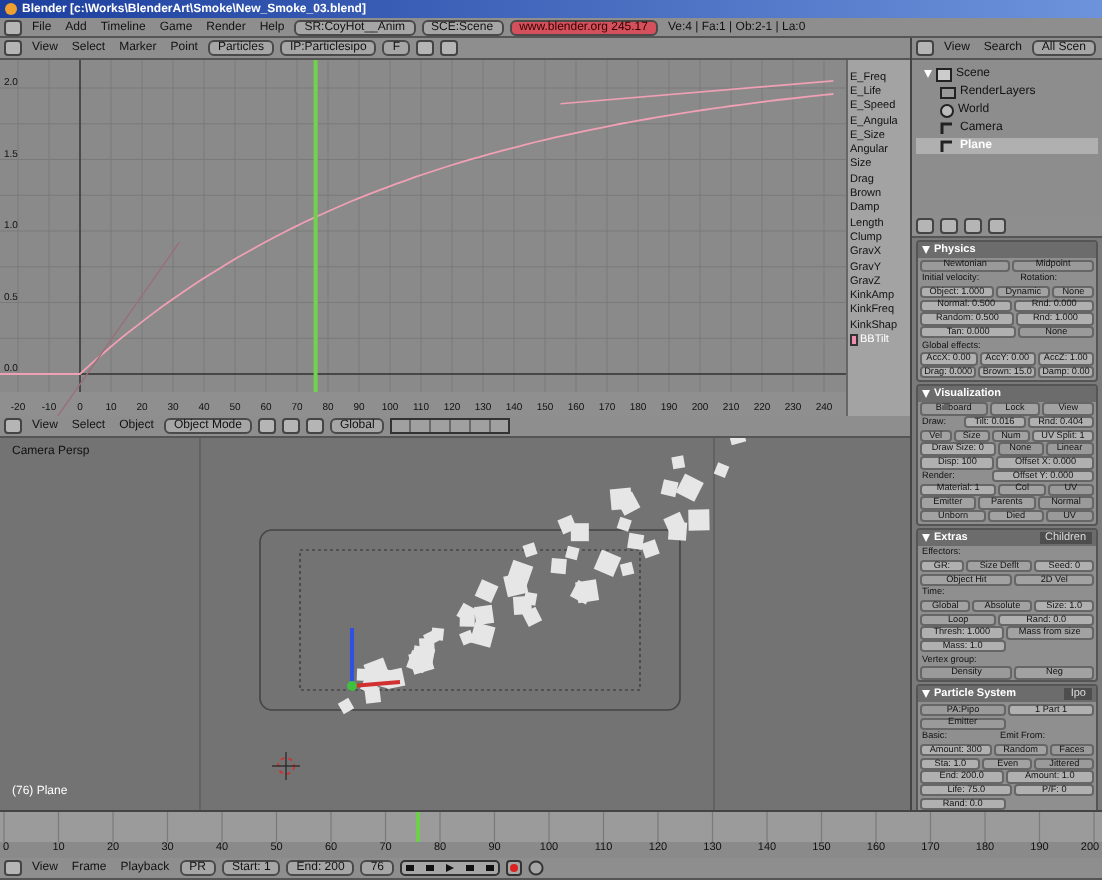 The image size is (1102, 880). I want to click on sync-icon, so click(536, 868).